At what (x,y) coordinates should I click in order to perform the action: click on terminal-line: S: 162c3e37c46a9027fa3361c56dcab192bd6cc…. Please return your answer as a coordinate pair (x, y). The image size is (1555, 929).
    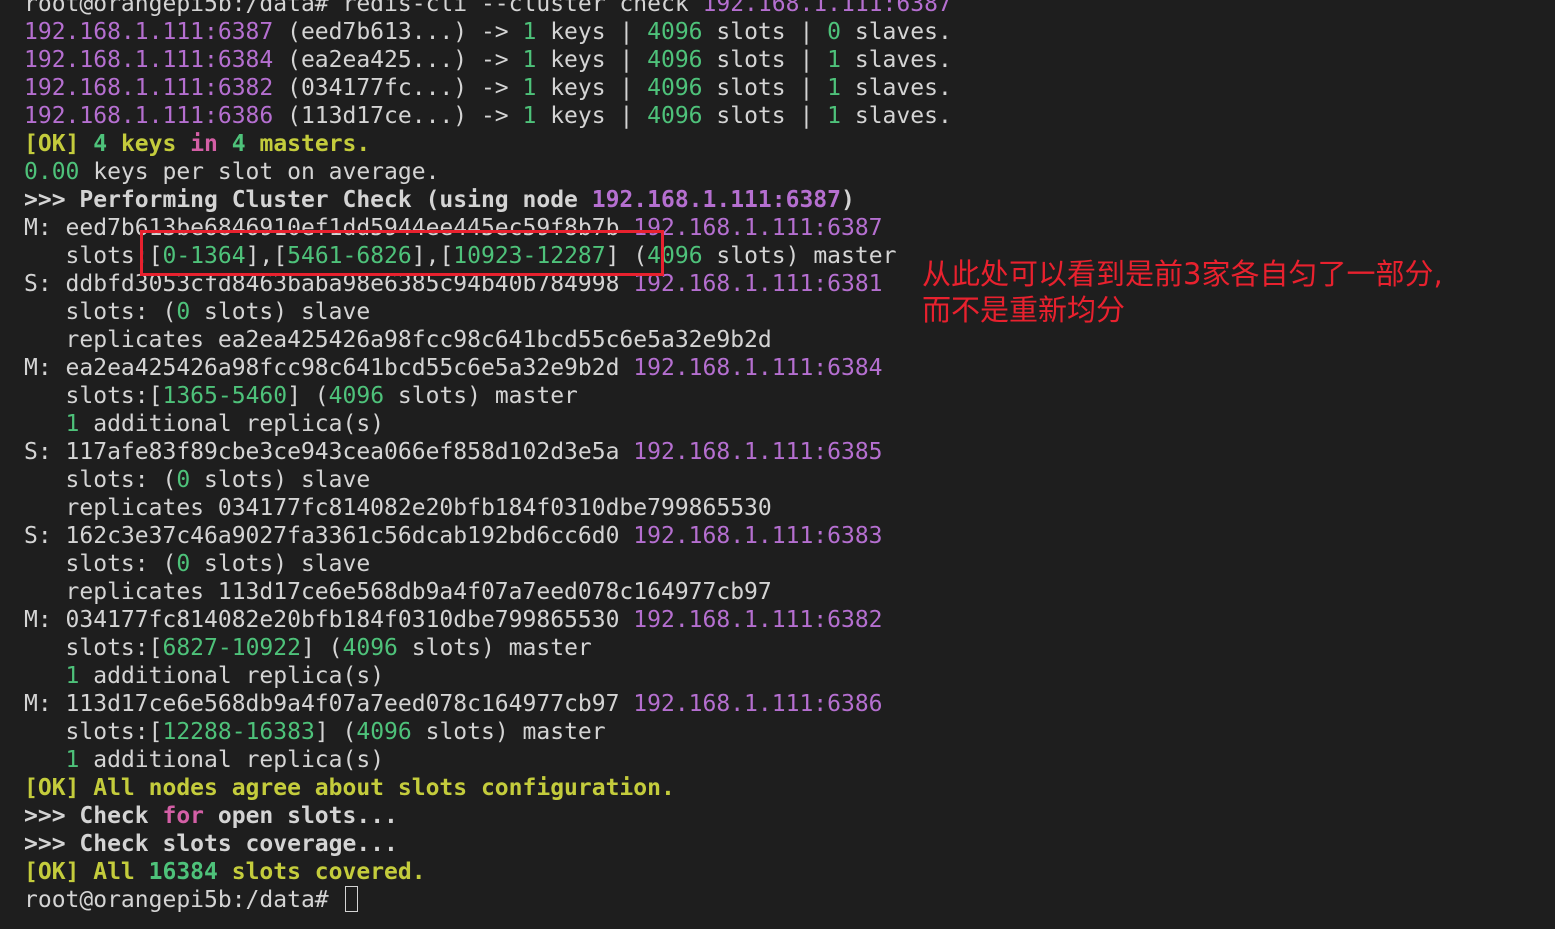
    Looking at the image, I should click on (488, 536).